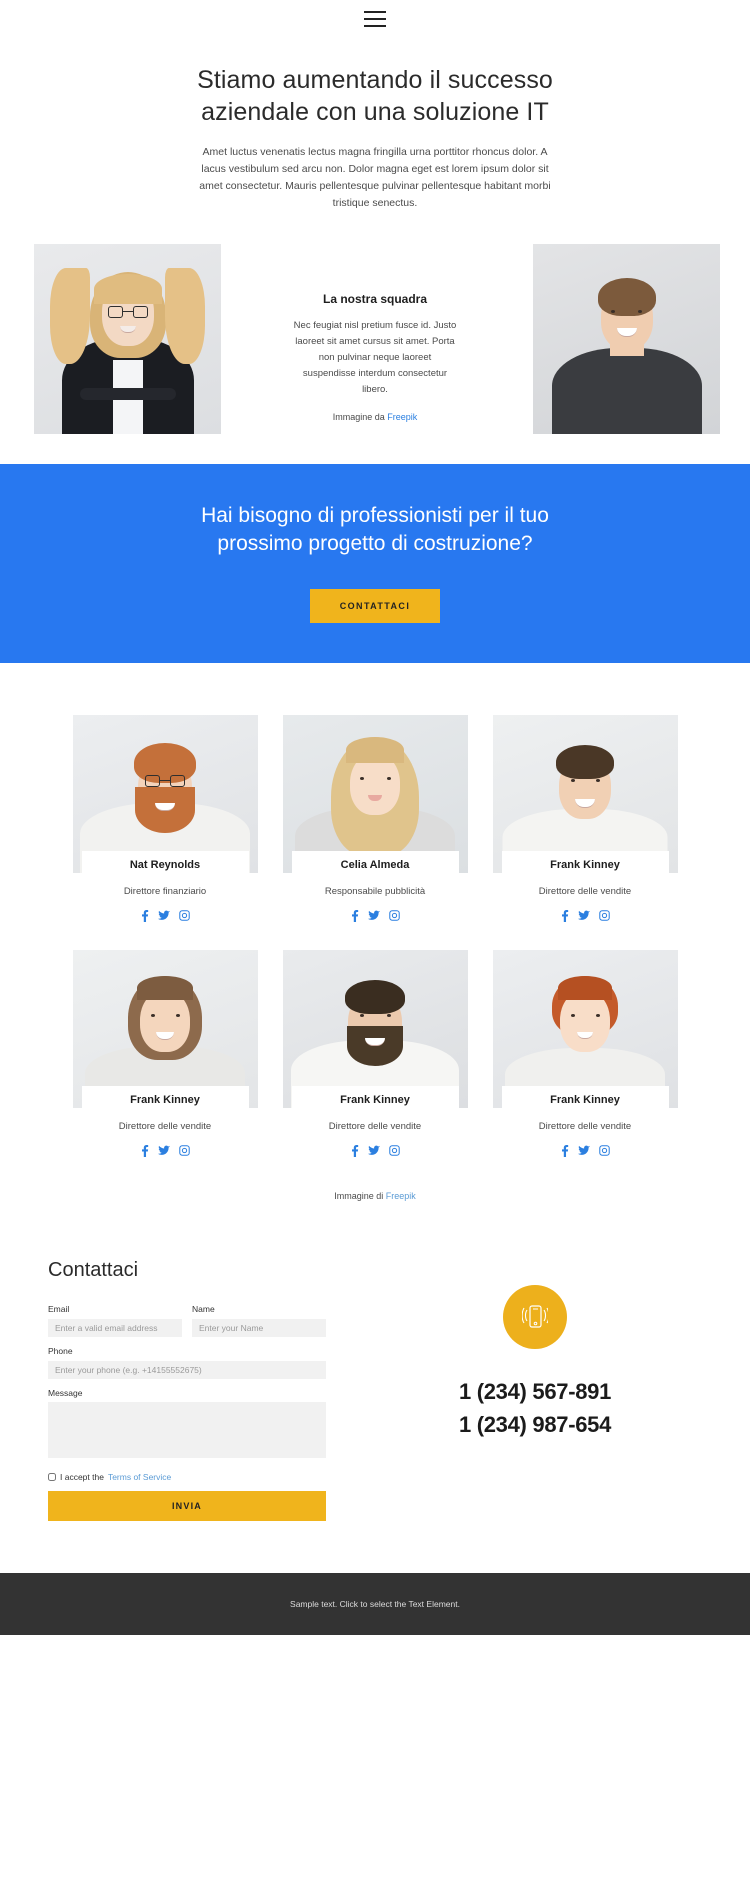 The width and height of the screenshot is (750, 1888). I want to click on member-name-plate: Celia Almeda, so click(375, 864).